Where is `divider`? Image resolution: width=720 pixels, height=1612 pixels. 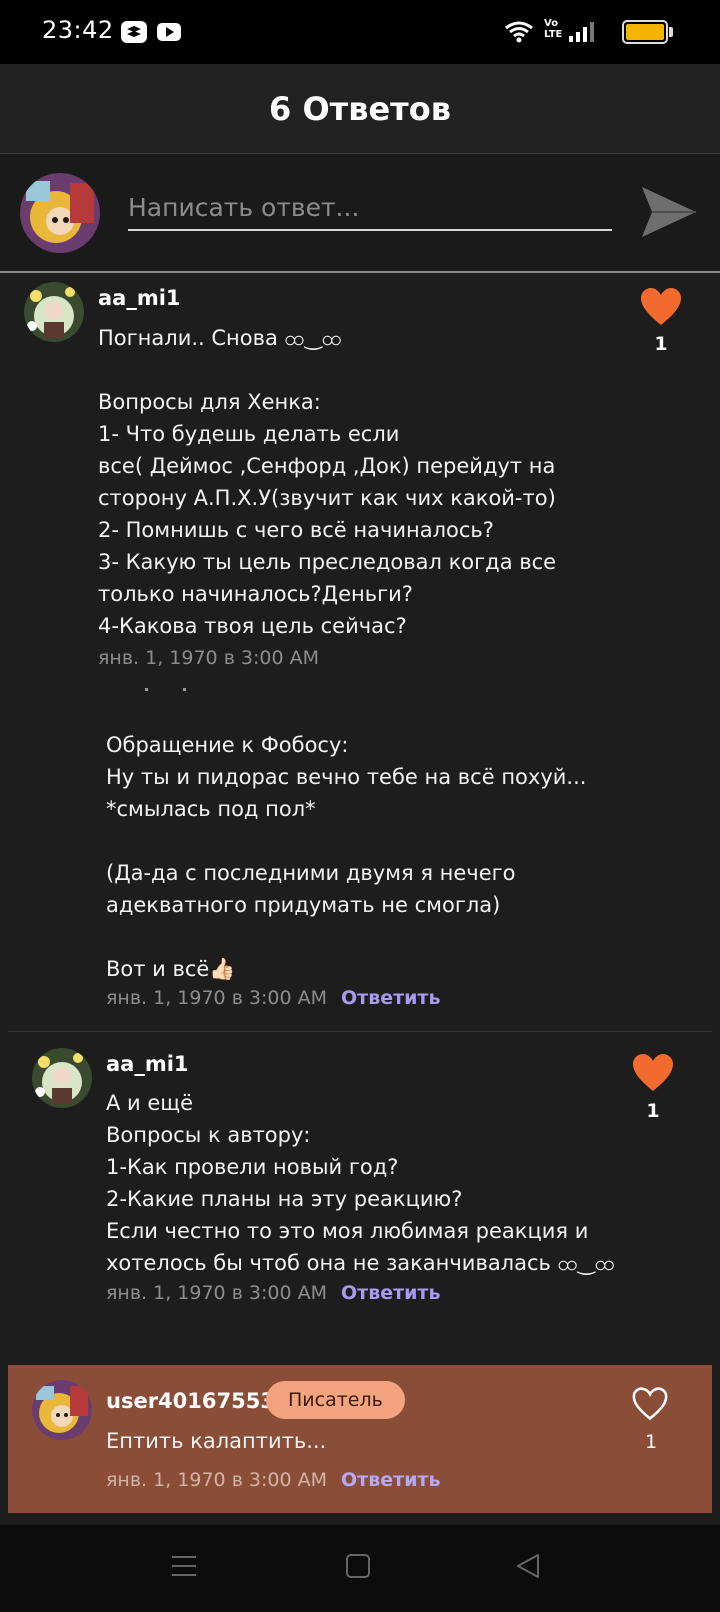
divider is located at coordinates (360, 1031).